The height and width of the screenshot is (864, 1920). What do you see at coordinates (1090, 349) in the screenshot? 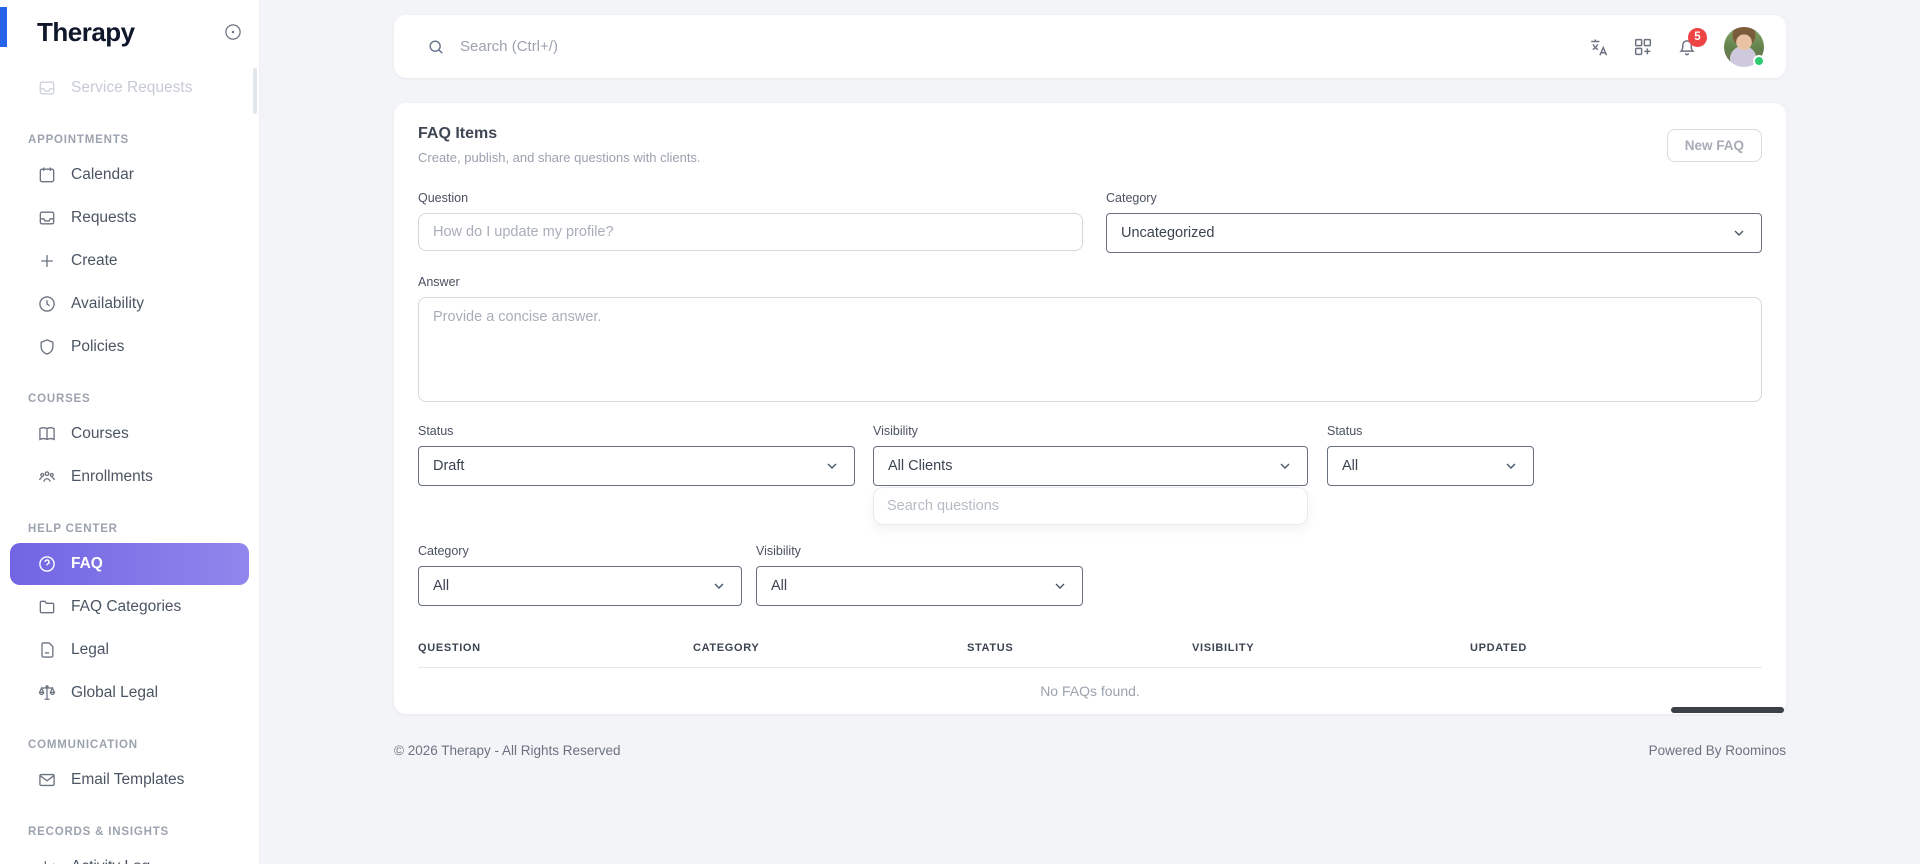
I see `answer-textarea` at bounding box center [1090, 349].